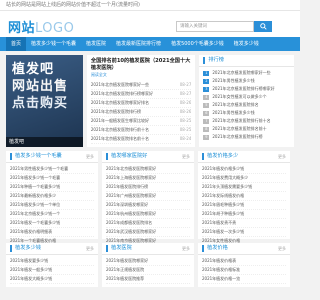 This screenshot has height=300, width=320. What do you see at coordinates (244, 232) in the screenshot?
I see `list-item: 2021年植发一次多少钱` at bounding box center [244, 232].